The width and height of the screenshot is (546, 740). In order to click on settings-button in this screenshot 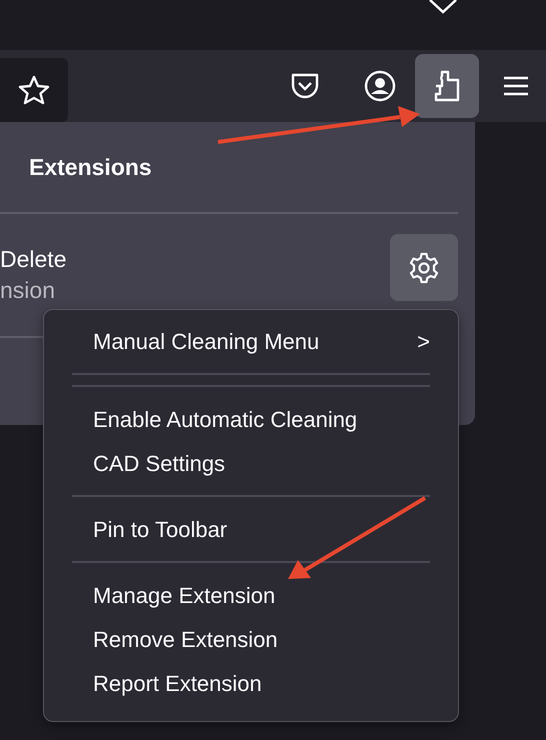, I will do `click(424, 267)`.